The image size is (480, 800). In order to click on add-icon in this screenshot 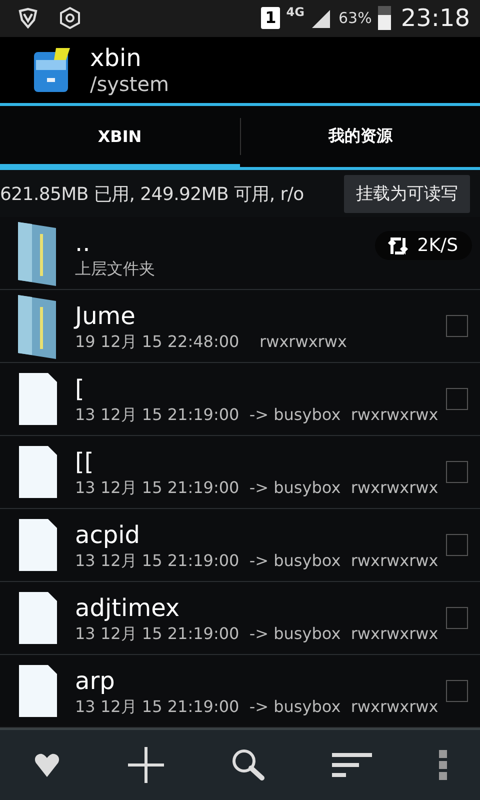, I will do `click(146, 765)`.